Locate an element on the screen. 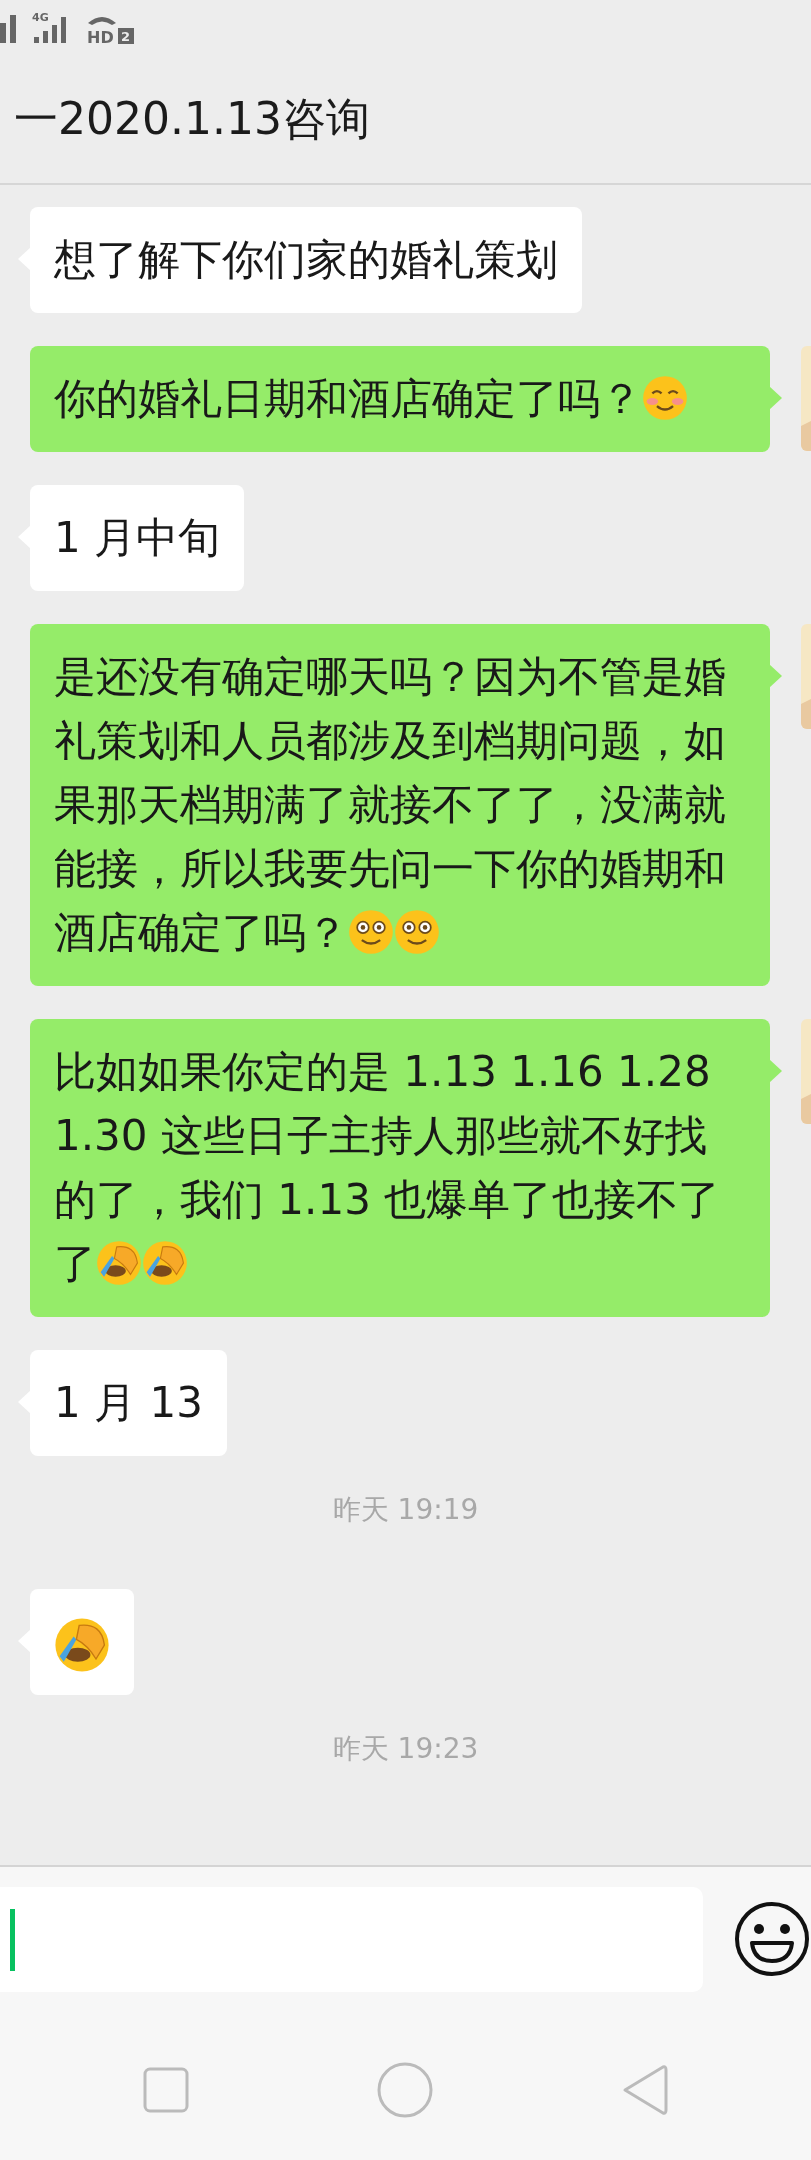 The image size is (811, 2160). recent-apps-button is located at coordinates (165, 2090).